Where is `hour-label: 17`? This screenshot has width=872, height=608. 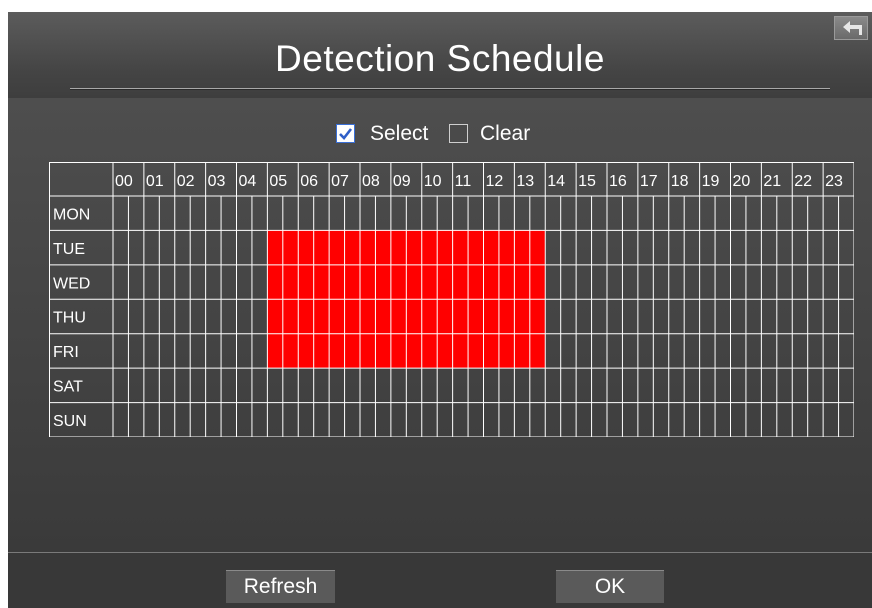
hour-label: 17 is located at coordinates (649, 181).